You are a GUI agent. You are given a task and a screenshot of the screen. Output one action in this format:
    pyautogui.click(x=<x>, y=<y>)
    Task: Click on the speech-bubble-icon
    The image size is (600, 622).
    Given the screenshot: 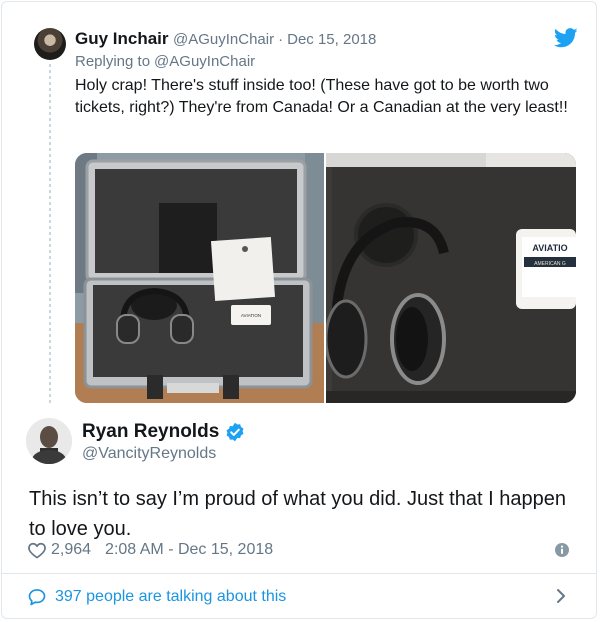 What is the action you would take?
    pyautogui.click(x=37, y=597)
    